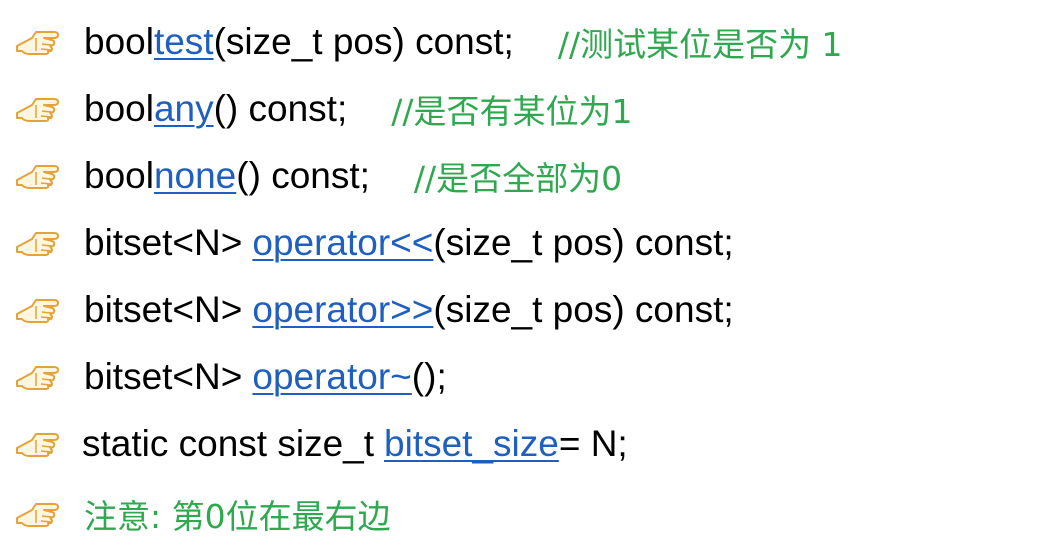 This screenshot has width=1044, height=546. I want to click on code-prefix: static const size_t, so click(228, 443).